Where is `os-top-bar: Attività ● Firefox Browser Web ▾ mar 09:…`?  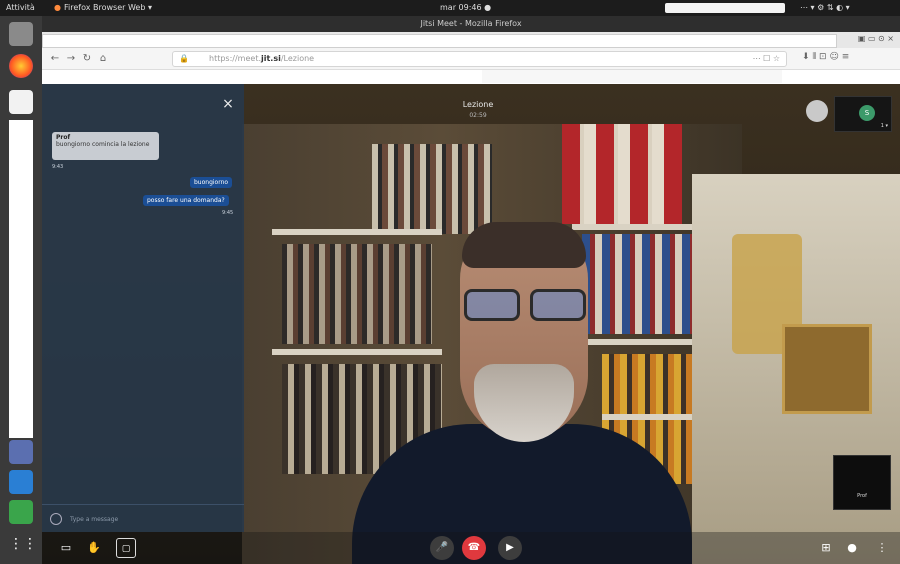 os-top-bar: Attività ● Firefox Browser Web ▾ mar 09:… is located at coordinates (450, 8).